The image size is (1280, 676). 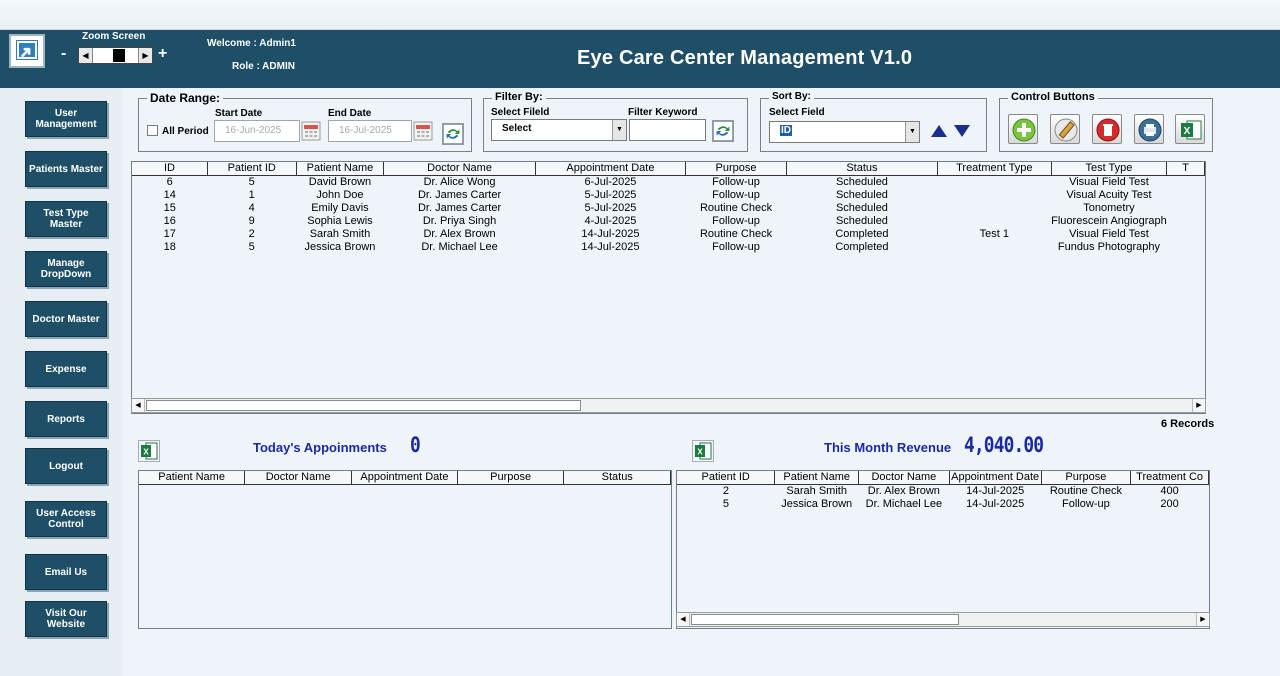 What do you see at coordinates (162, 54) in the screenshot?
I see `zoom-in-button: +` at bounding box center [162, 54].